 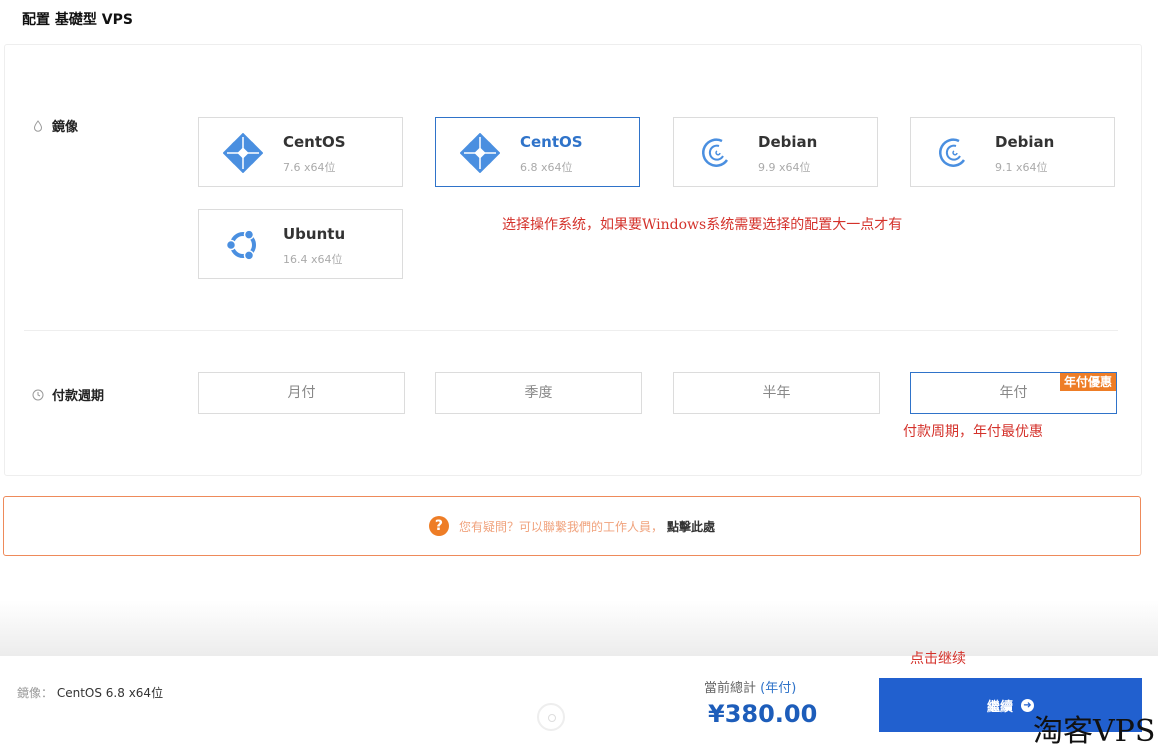 What do you see at coordinates (1021, 167) in the screenshot?
I see `os-version: 9.1 x64位` at bounding box center [1021, 167].